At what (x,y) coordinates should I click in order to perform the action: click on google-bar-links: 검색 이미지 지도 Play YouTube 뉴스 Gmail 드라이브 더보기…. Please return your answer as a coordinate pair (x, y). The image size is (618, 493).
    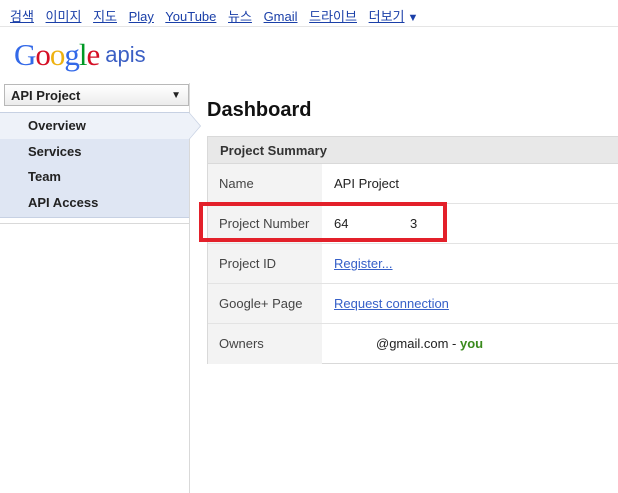
    Looking at the image, I should click on (214, 15).